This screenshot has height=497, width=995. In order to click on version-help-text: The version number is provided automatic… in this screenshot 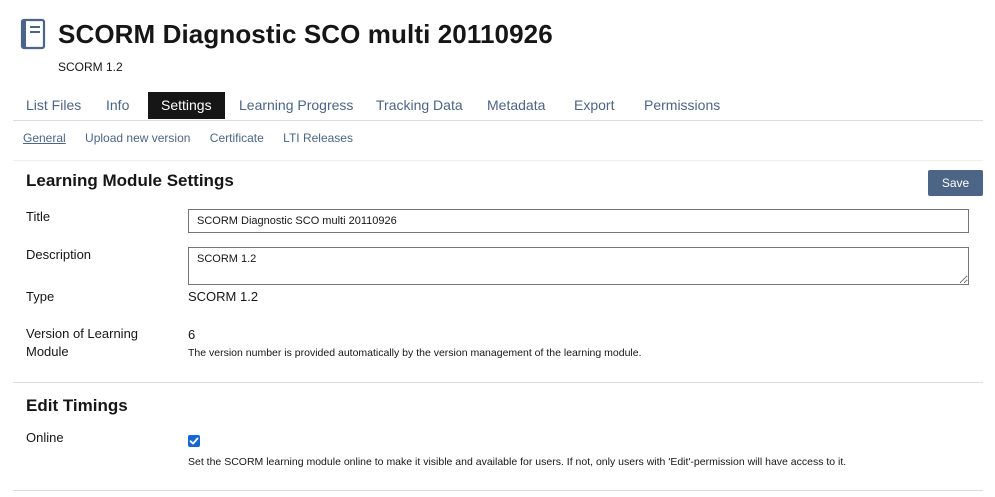, I will do `click(415, 353)`.